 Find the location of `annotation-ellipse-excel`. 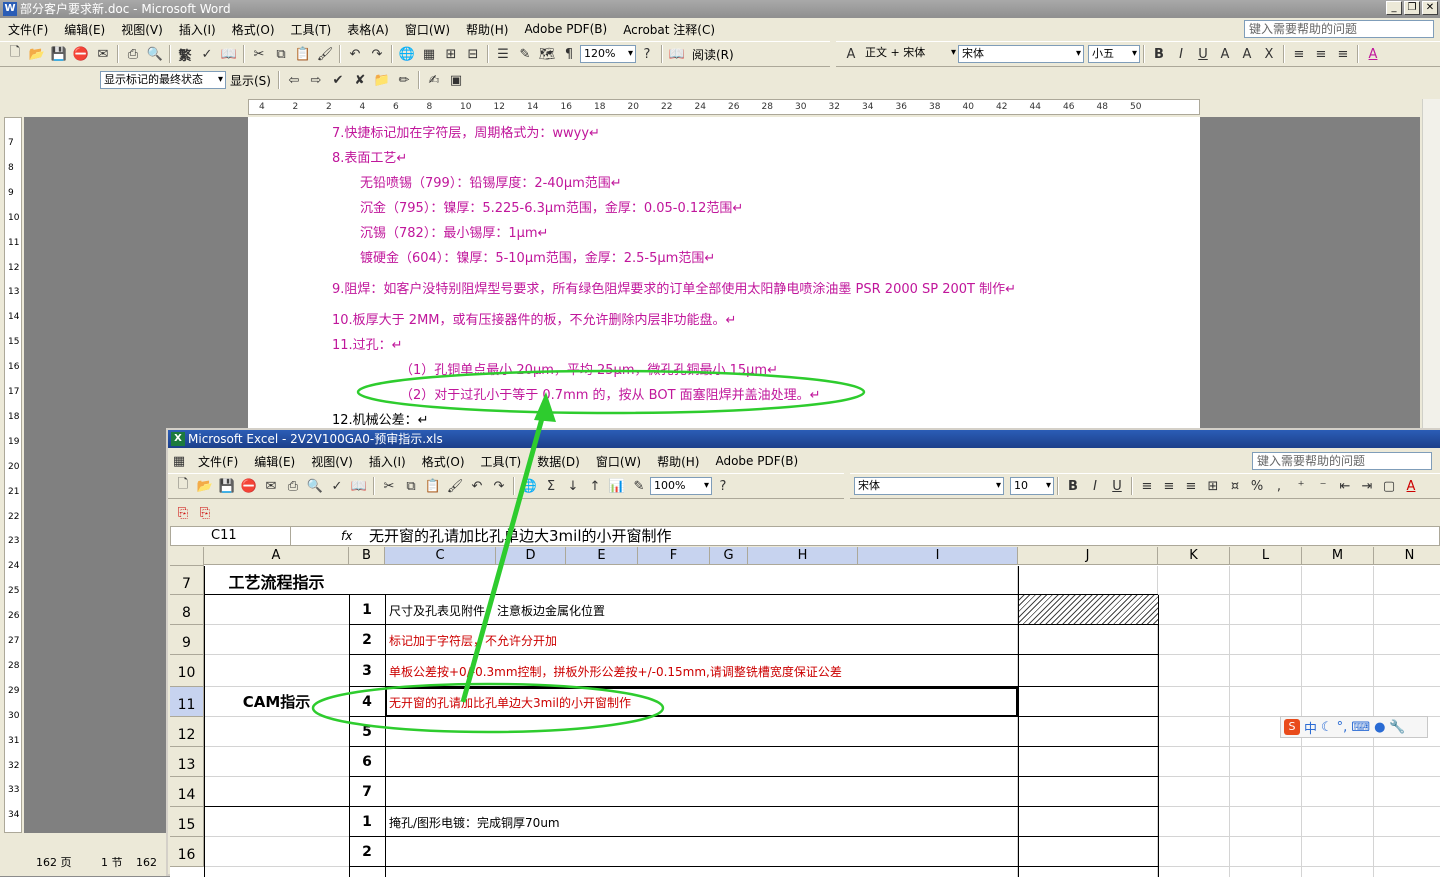

annotation-ellipse-excel is located at coordinates (488, 708).